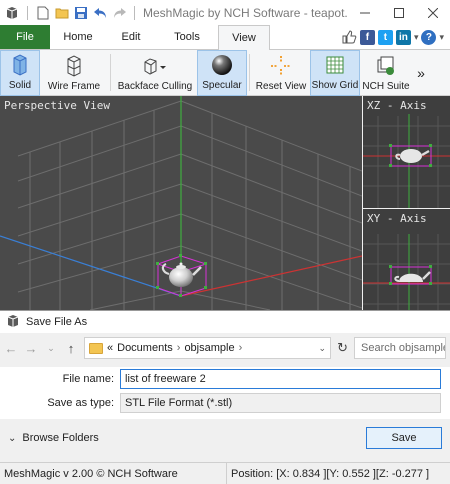  I want to click on nch-suite-button: NCH Suite, so click(386, 73).